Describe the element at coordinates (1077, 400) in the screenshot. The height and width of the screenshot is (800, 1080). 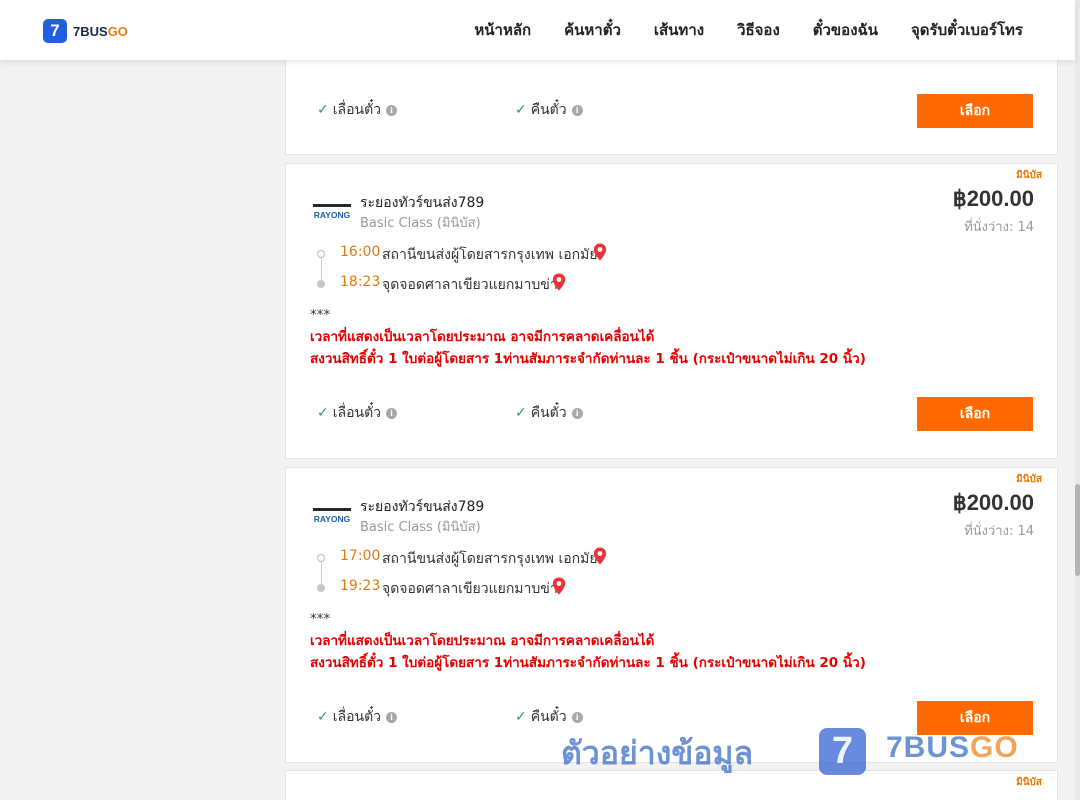
I see `page-scrollbar` at that location.